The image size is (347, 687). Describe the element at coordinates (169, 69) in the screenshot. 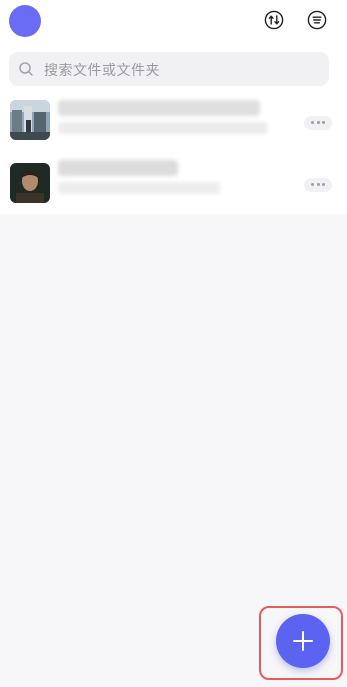

I see `search-input: 搜索文件或文件夹` at that location.